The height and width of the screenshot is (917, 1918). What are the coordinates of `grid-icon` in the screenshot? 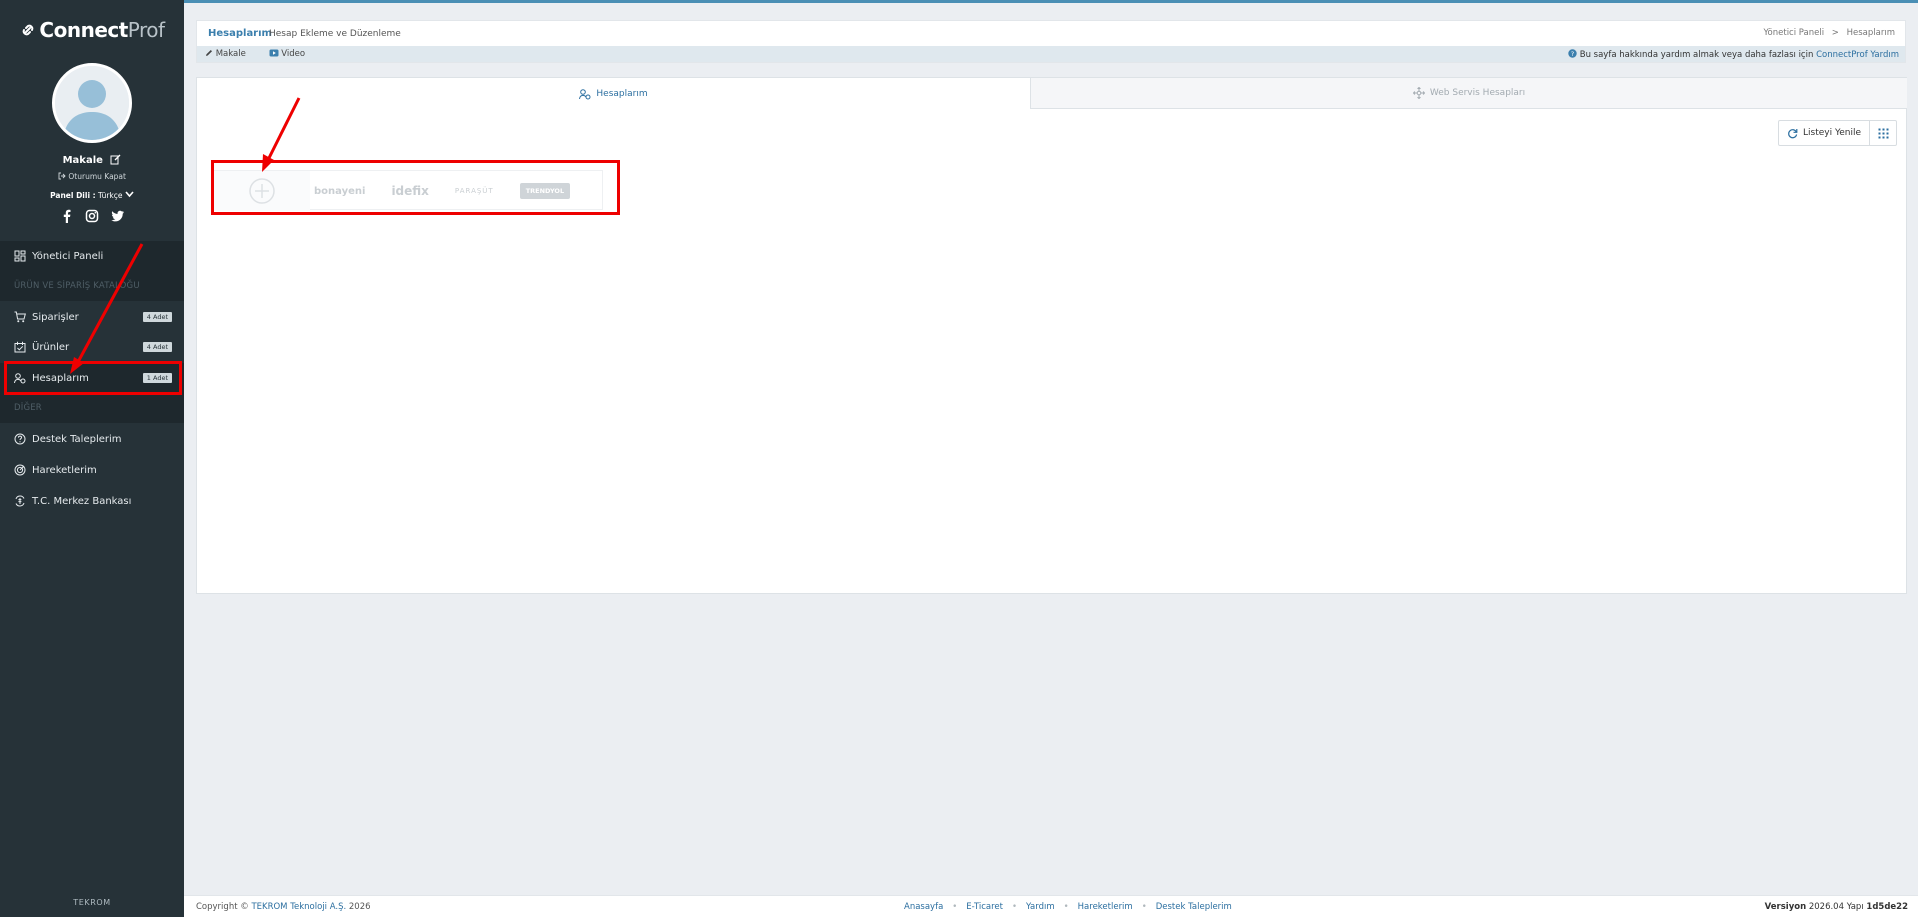 It's located at (1883, 133).